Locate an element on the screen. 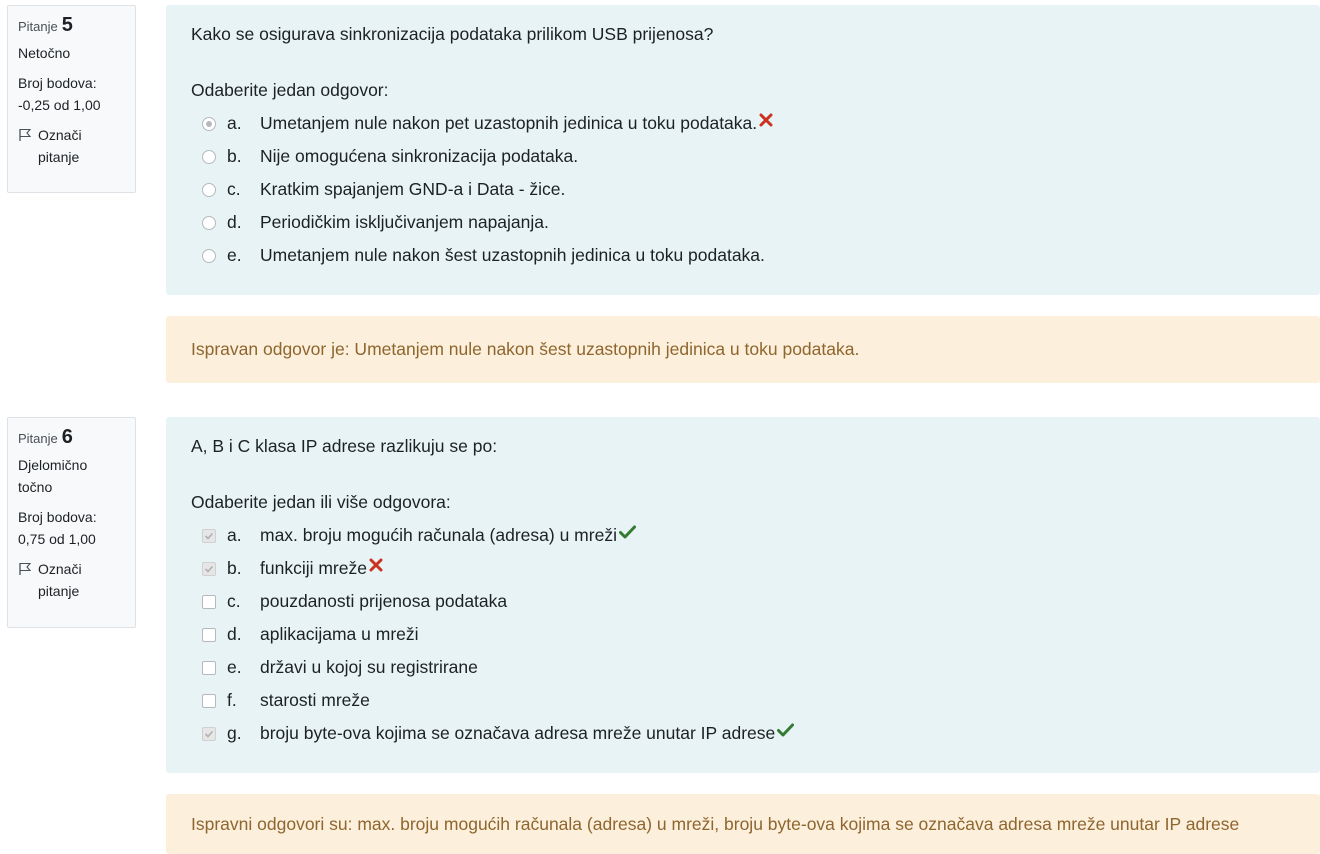 The height and width of the screenshot is (854, 1320). question-state: Djelomično točno is located at coordinates (53, 476).